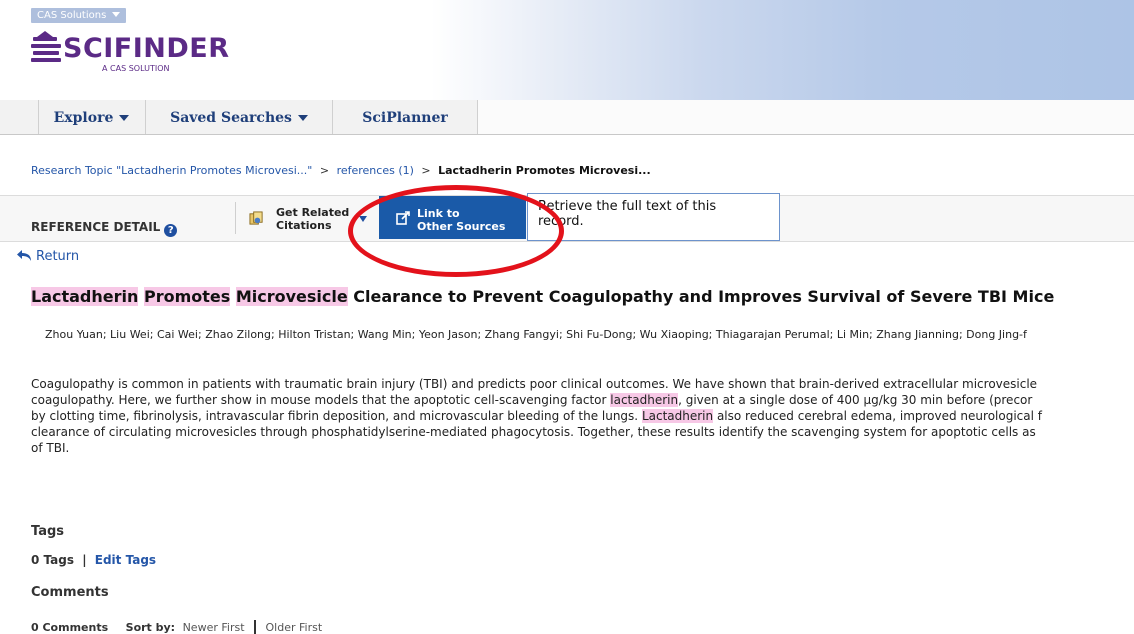 This screenshot has height=634, width=1134. I want to click on title-highlight: Microvesicle, so click(291, 296).